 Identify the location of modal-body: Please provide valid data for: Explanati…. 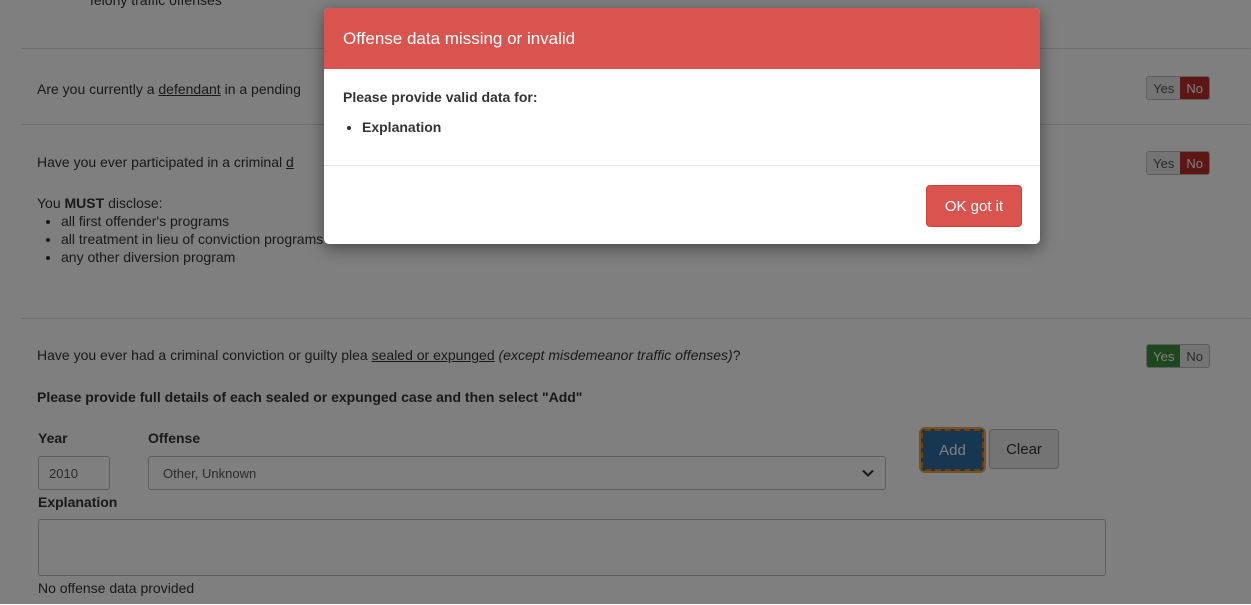
(682, 117).